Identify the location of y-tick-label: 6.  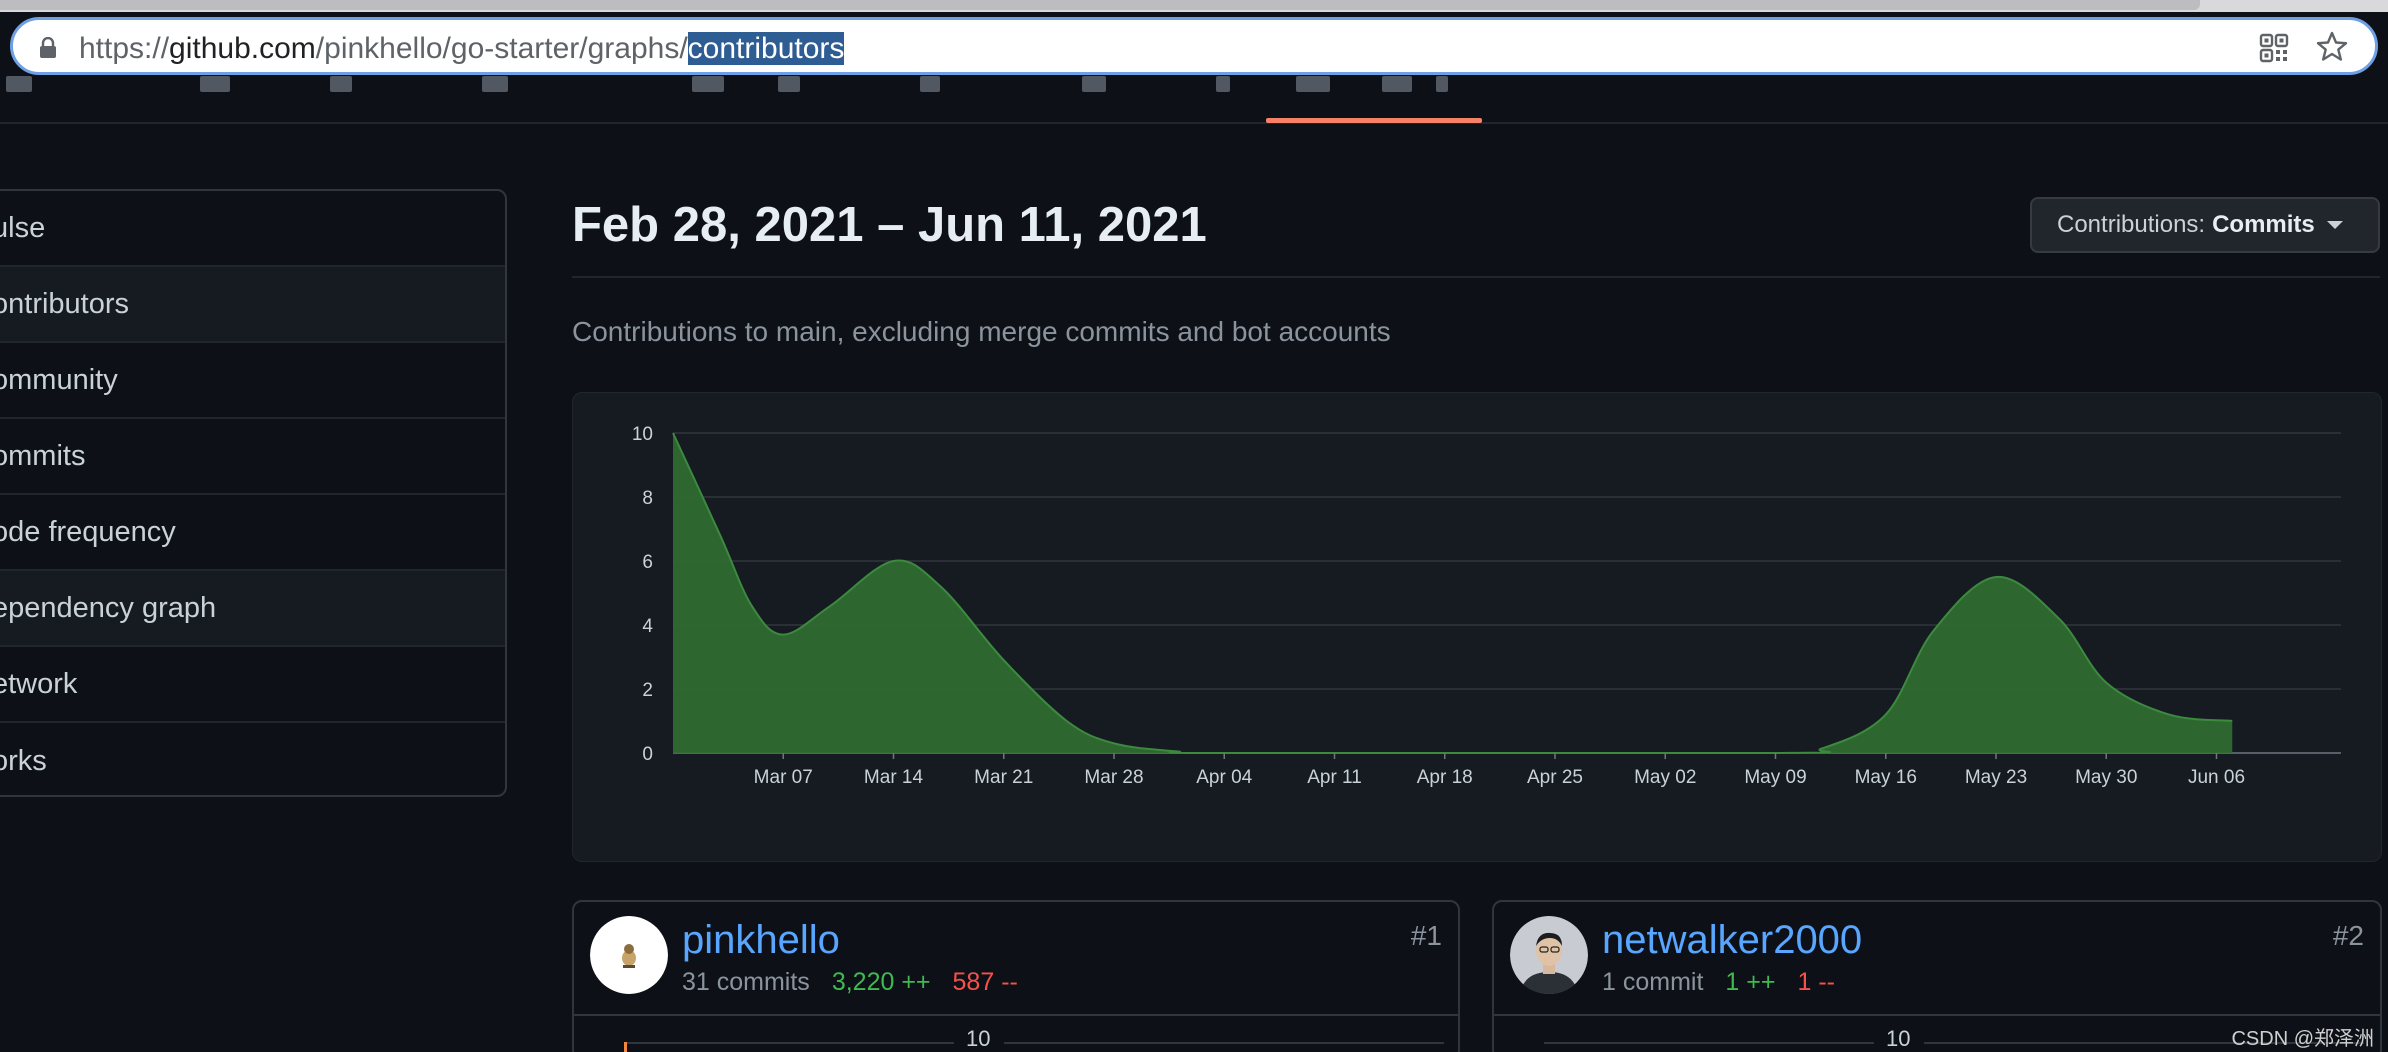
(647, 562).